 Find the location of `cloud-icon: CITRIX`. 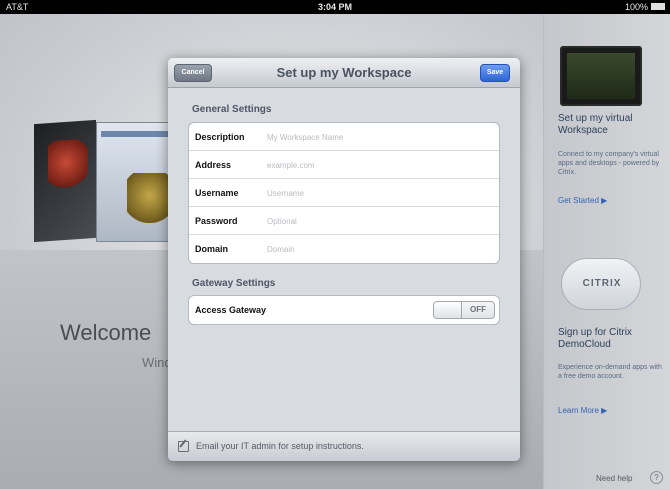

cloud-icon: CITRIX is located at coordinates (601, 284).